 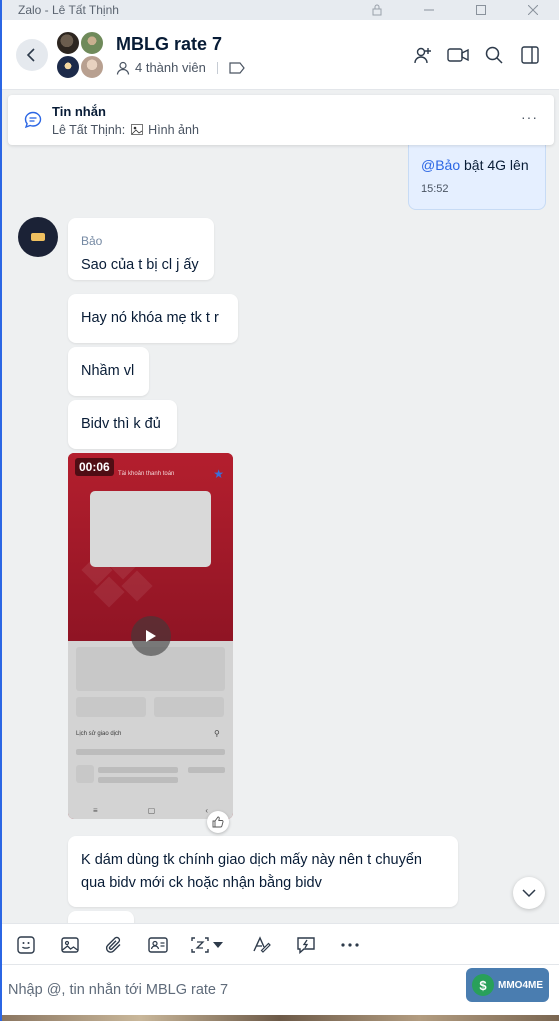 I want to click on message-input-bar: $ MMO4ME, so click(x=279, y=990).